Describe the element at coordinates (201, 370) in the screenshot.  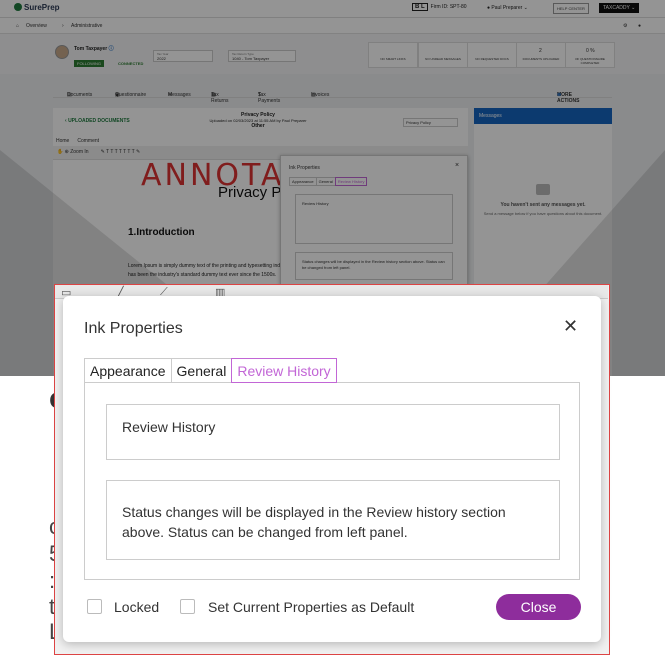
I see `tab-general: General` at that location.